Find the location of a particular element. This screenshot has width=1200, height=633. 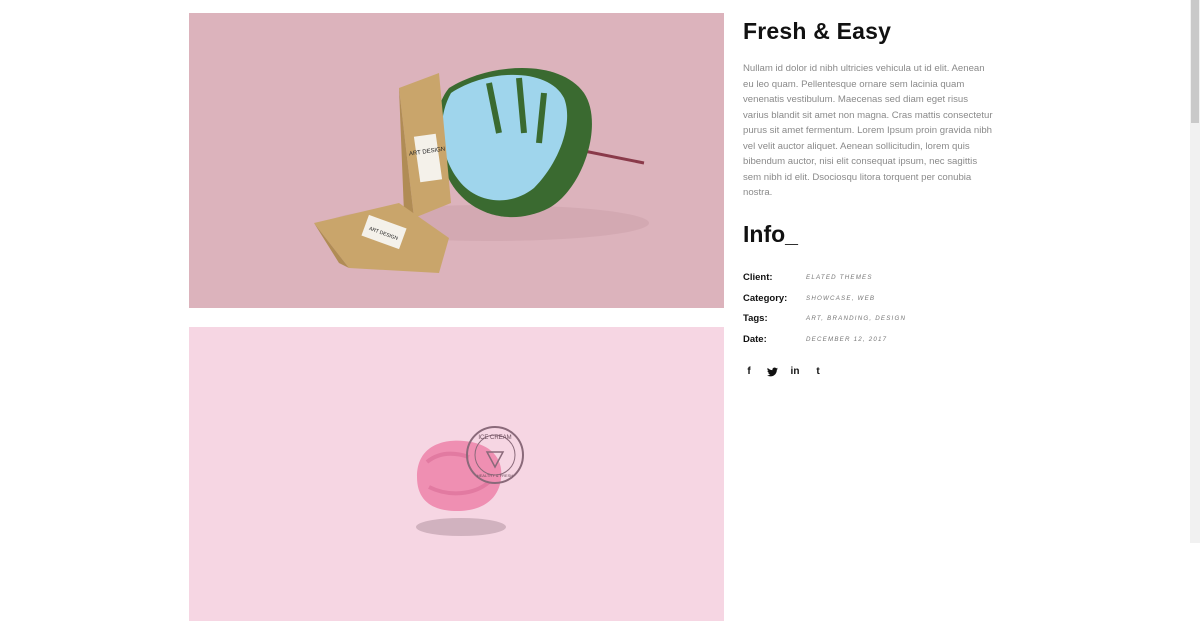

meta-label: Date: is located at coordinates (755, 340).